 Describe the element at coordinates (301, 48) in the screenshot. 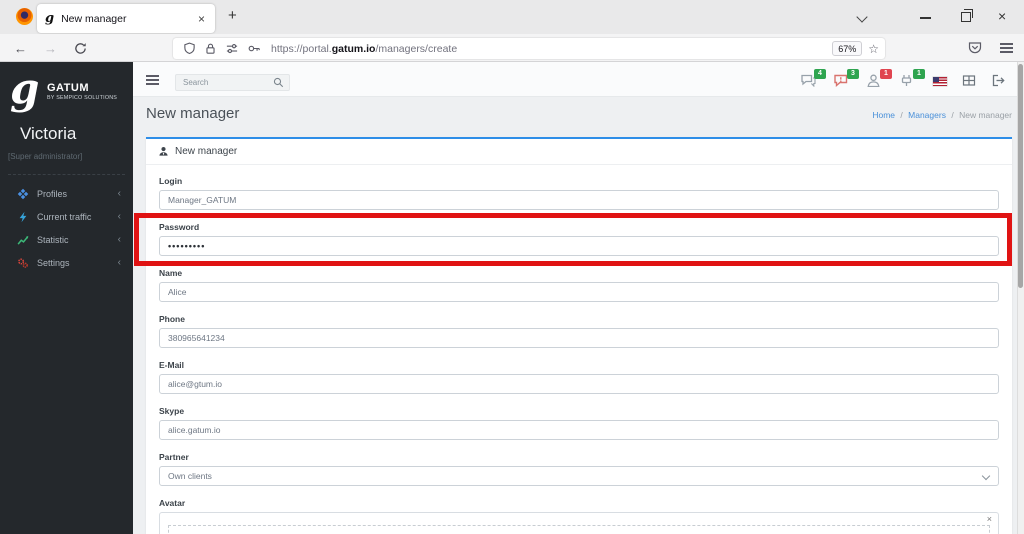

I see `url-prefix: https://portal.` at that location.